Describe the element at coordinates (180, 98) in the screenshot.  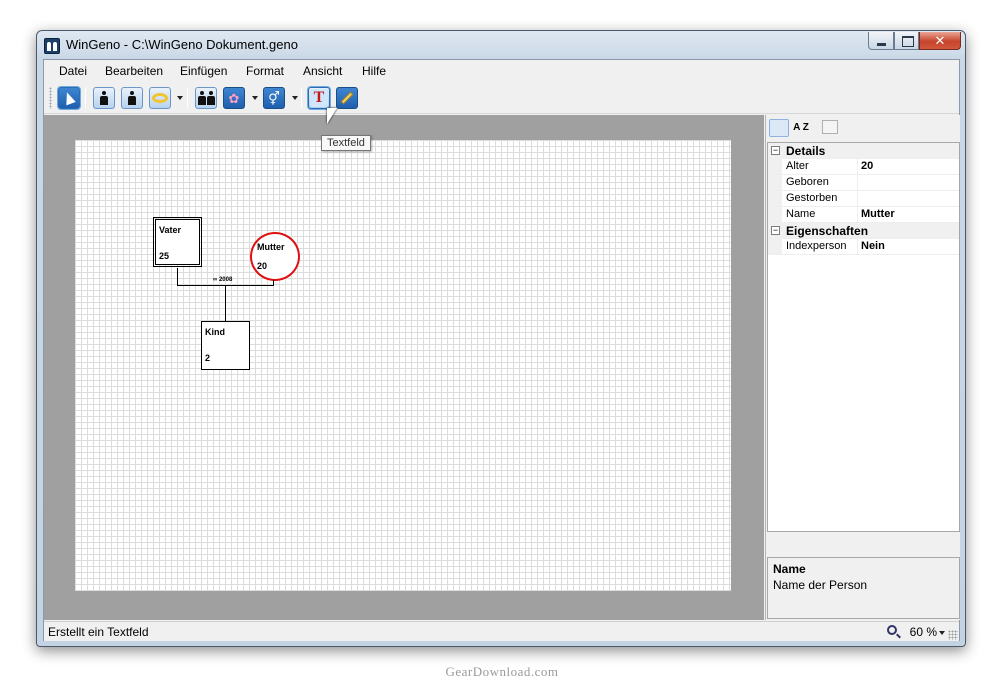
I see `rings-dropdown-icon` at that location.